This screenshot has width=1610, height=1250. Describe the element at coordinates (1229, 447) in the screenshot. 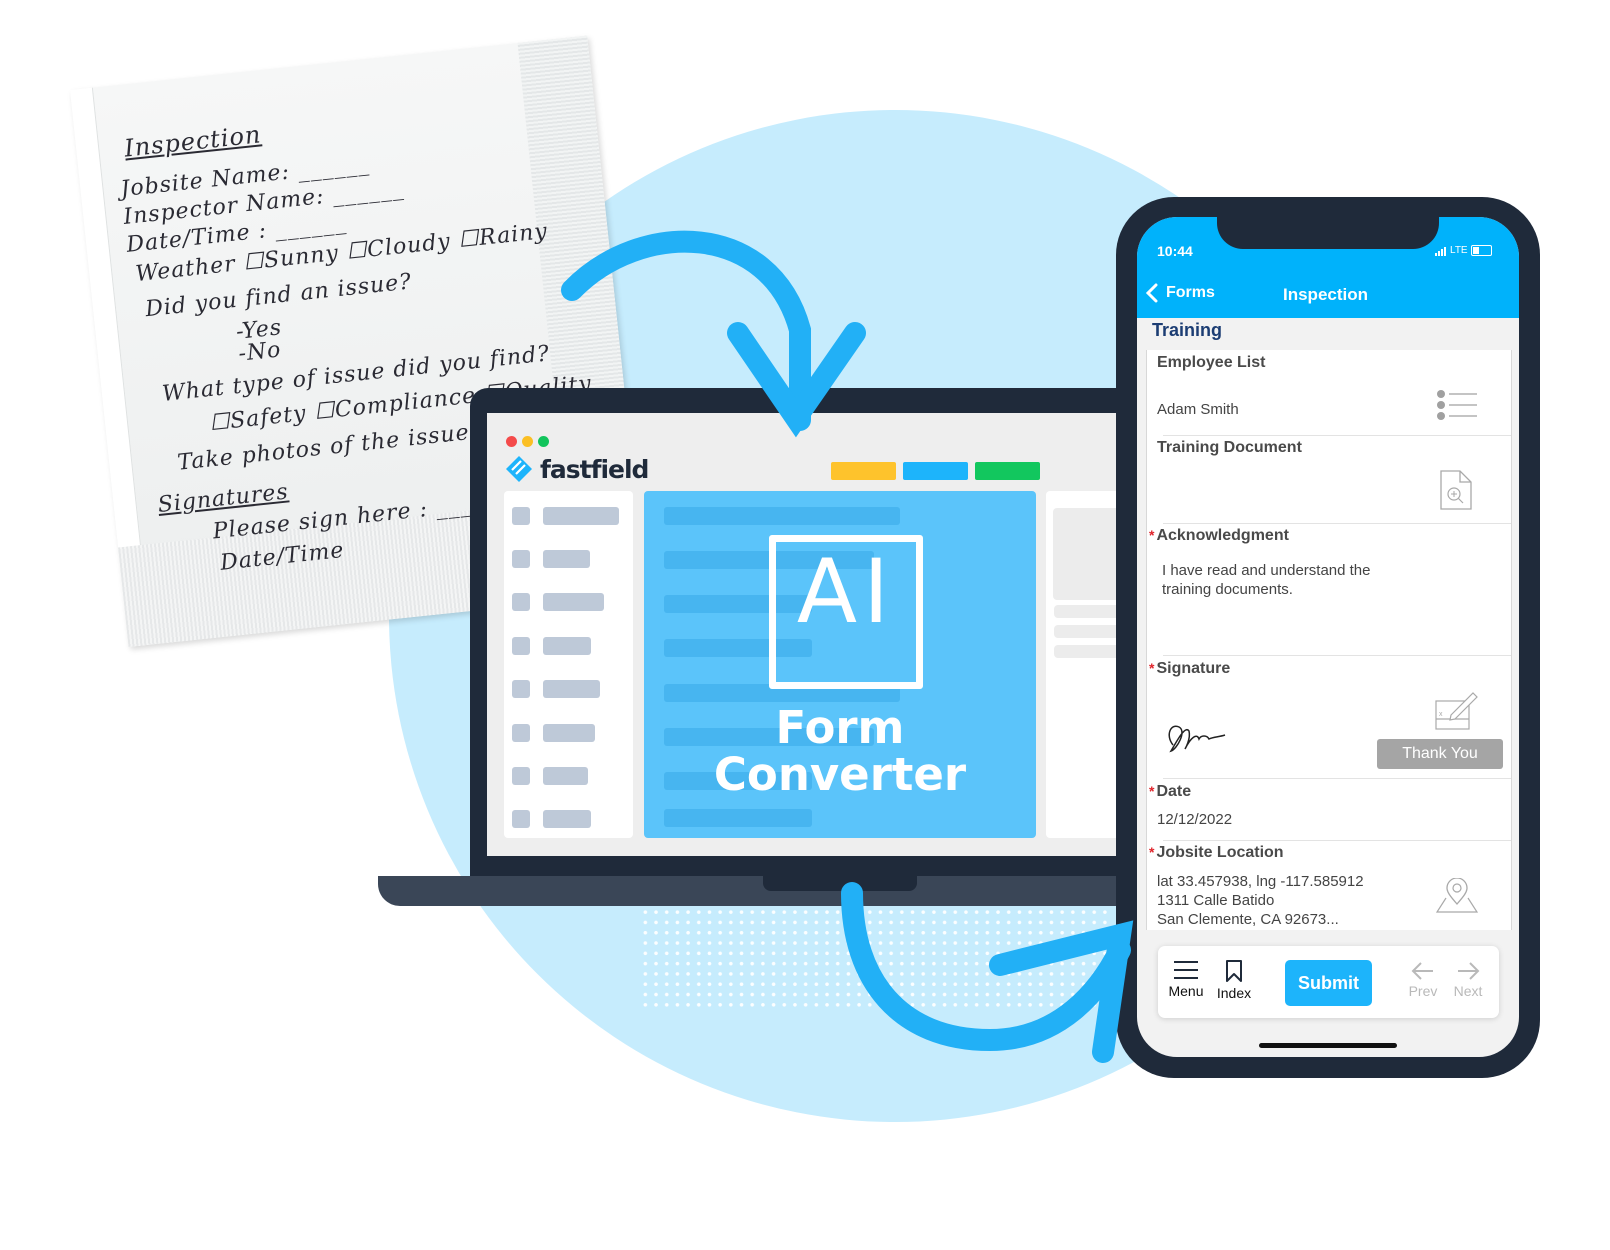

I see `field-label-training-document: Training Document` at that location.